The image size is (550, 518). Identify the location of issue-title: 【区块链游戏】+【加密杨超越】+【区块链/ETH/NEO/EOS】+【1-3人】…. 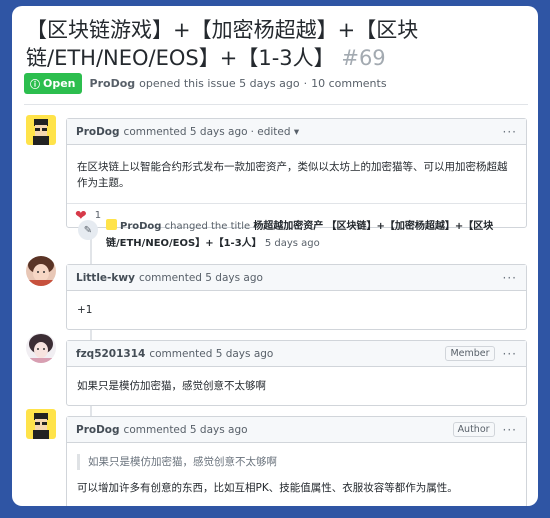
(276, 44).